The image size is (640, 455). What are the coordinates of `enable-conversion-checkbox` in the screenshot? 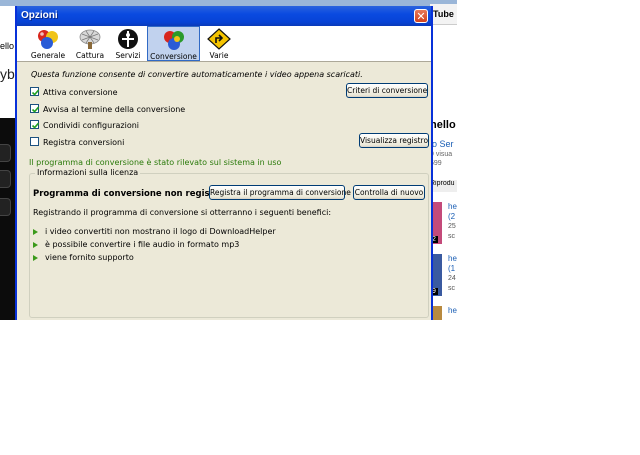 It's located at (35, 91).